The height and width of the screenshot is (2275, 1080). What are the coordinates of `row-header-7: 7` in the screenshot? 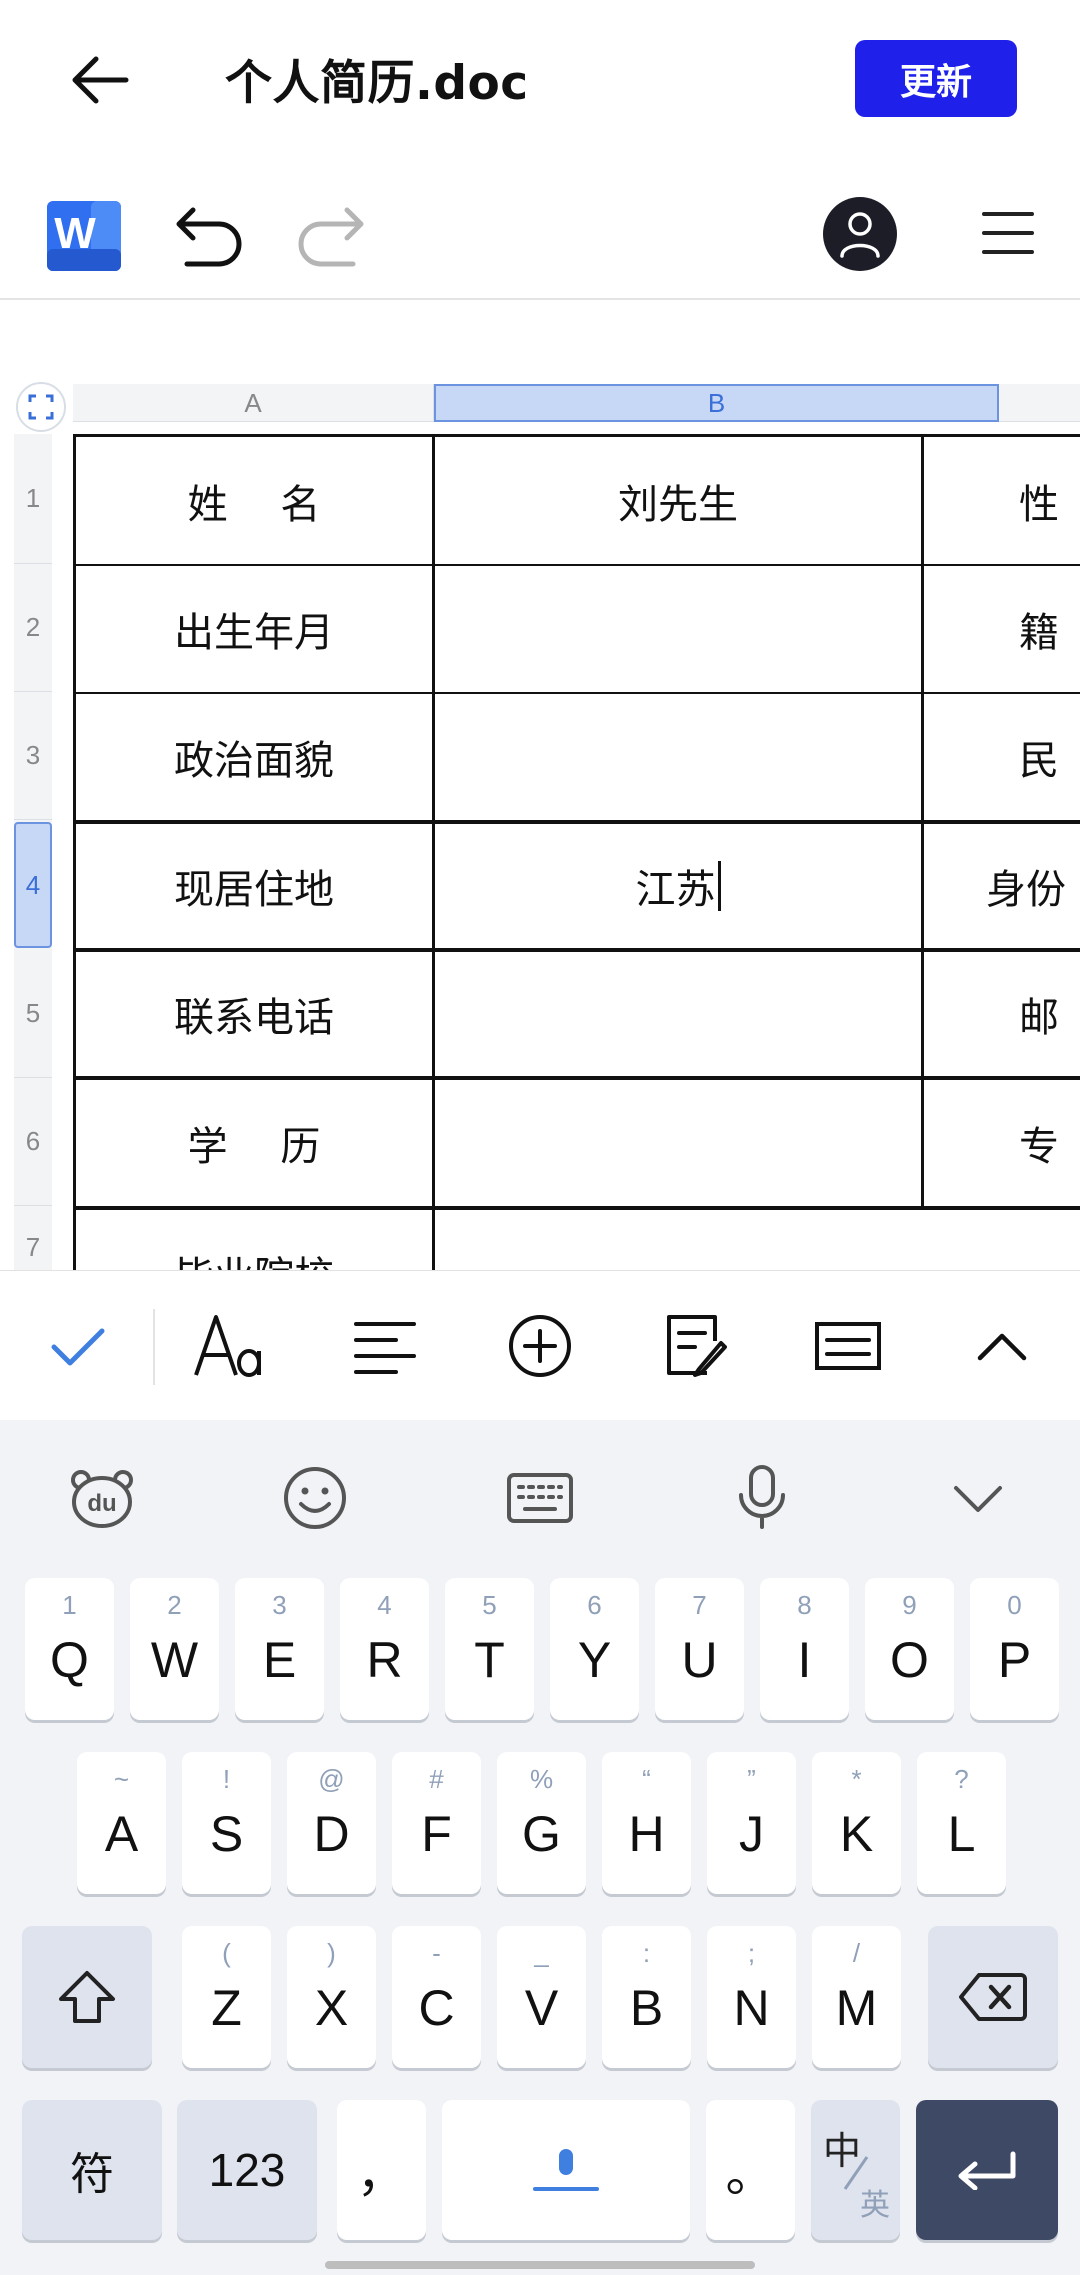 It's located at (33, 1239).